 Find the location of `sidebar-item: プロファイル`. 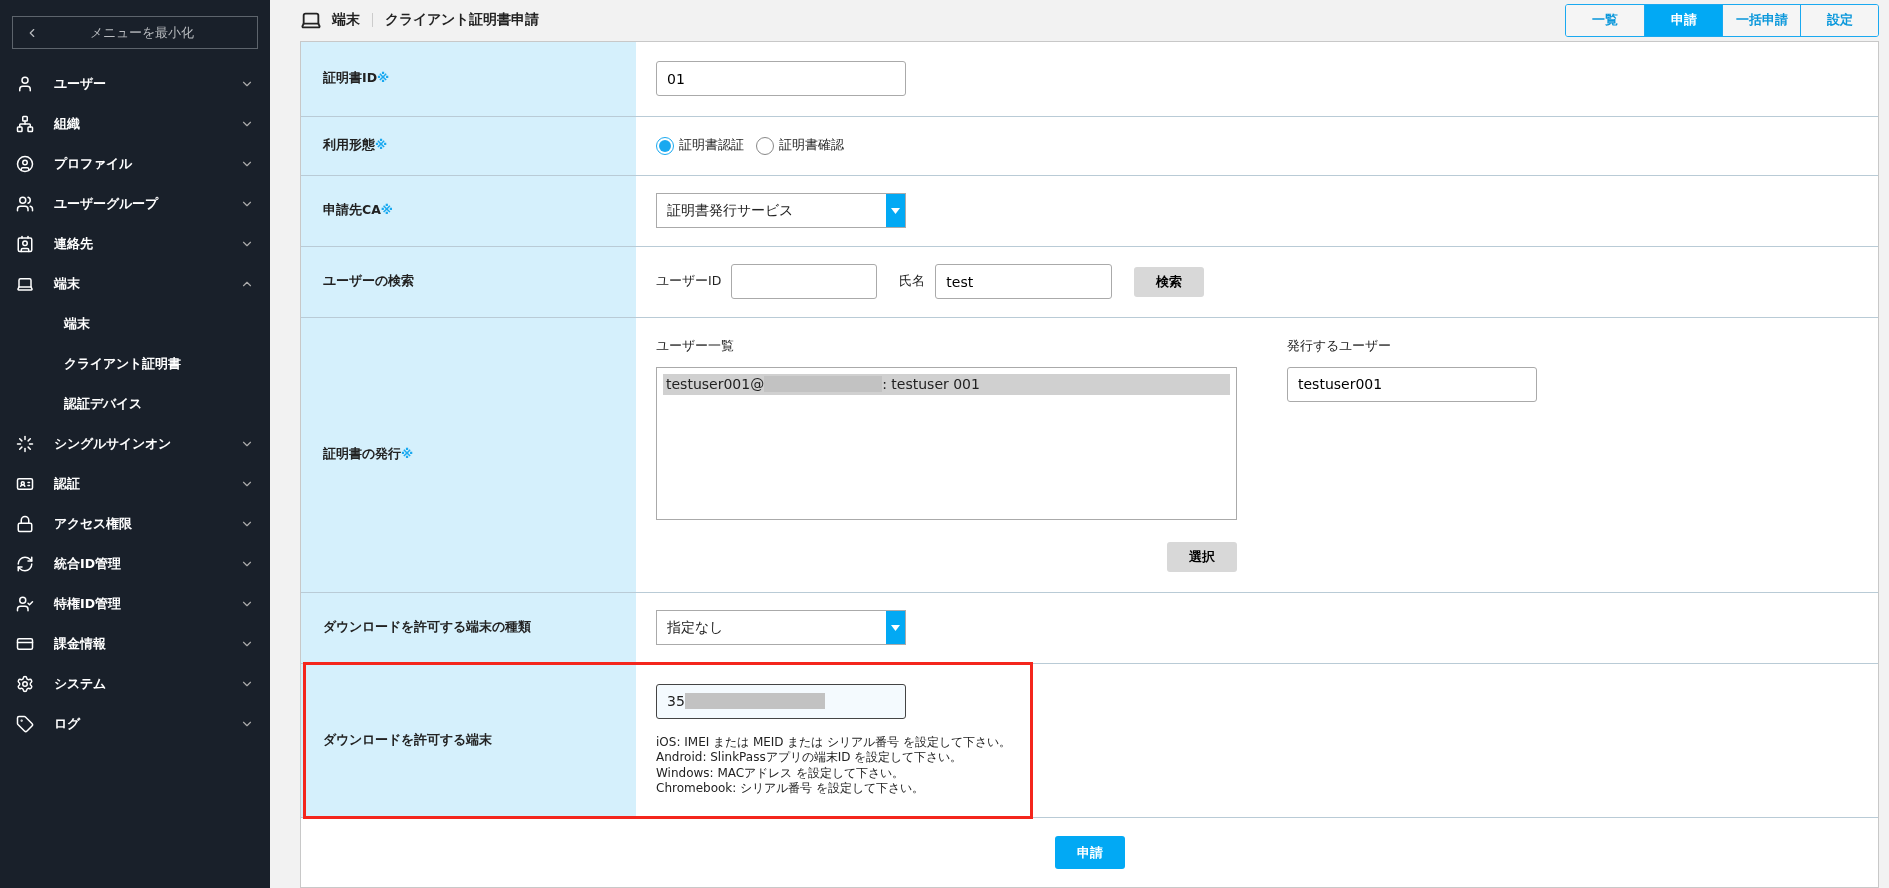

sidebar-item: プロファイル is located at coordinates (135, 164).